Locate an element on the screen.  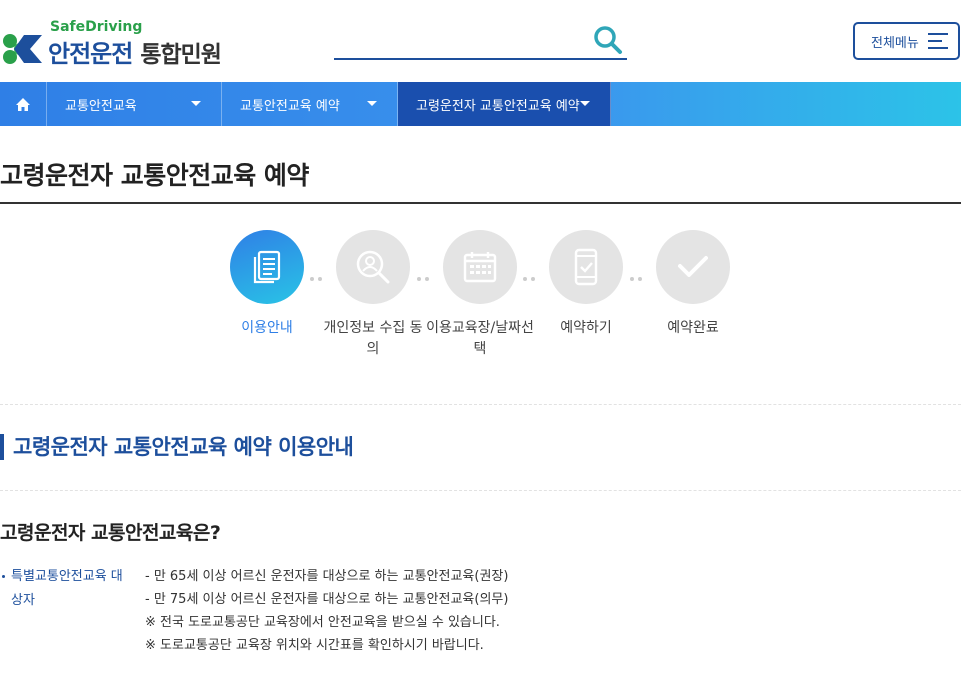
step-label: 예약하기 is located at coordinates (586, 328).